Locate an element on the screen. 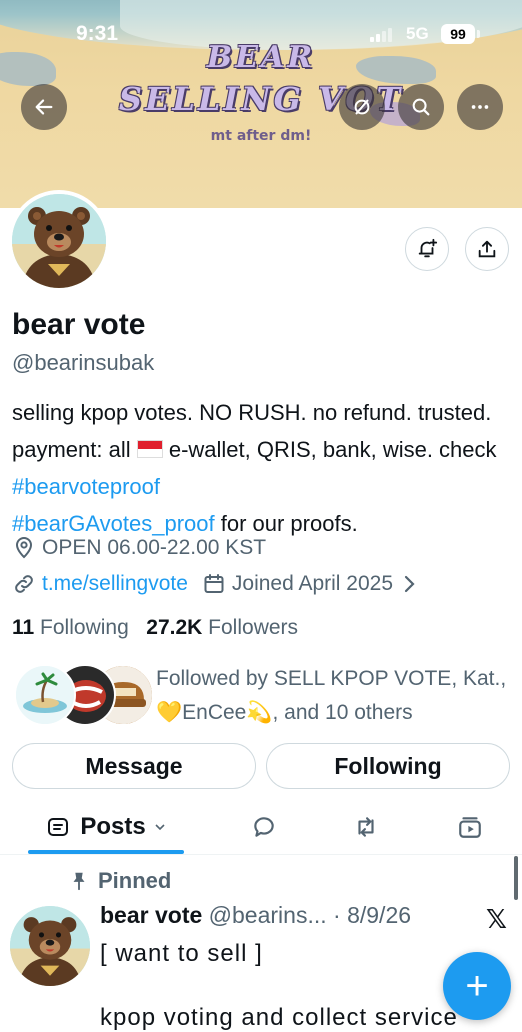 The image size is (522, 1032). post-author-avatar is located at coordinates (50, 946).